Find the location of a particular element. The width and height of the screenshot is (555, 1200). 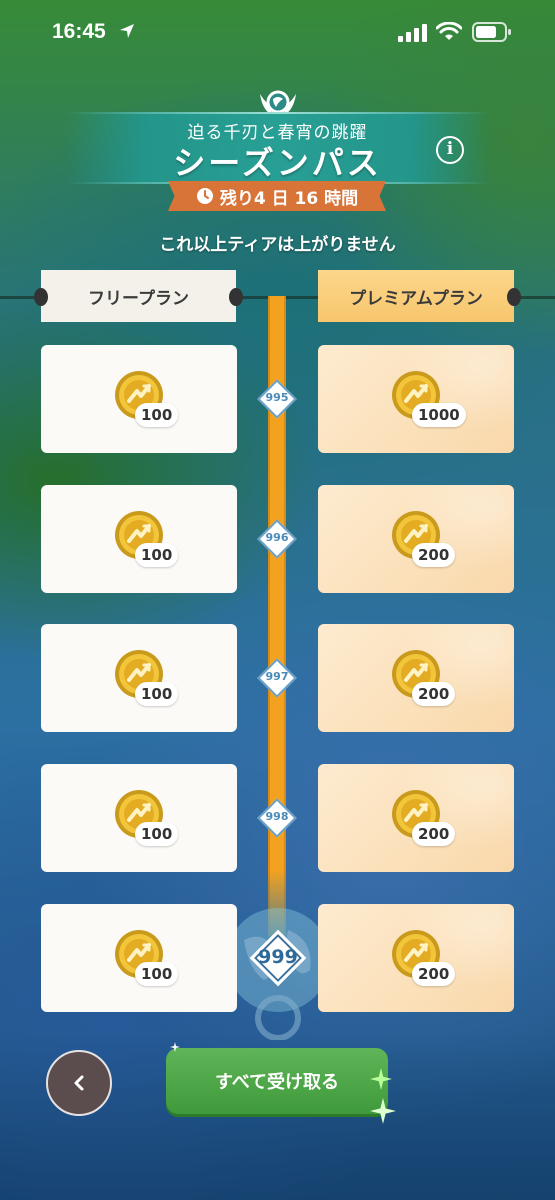

wifi-icon is located at coordinates (449, 31).